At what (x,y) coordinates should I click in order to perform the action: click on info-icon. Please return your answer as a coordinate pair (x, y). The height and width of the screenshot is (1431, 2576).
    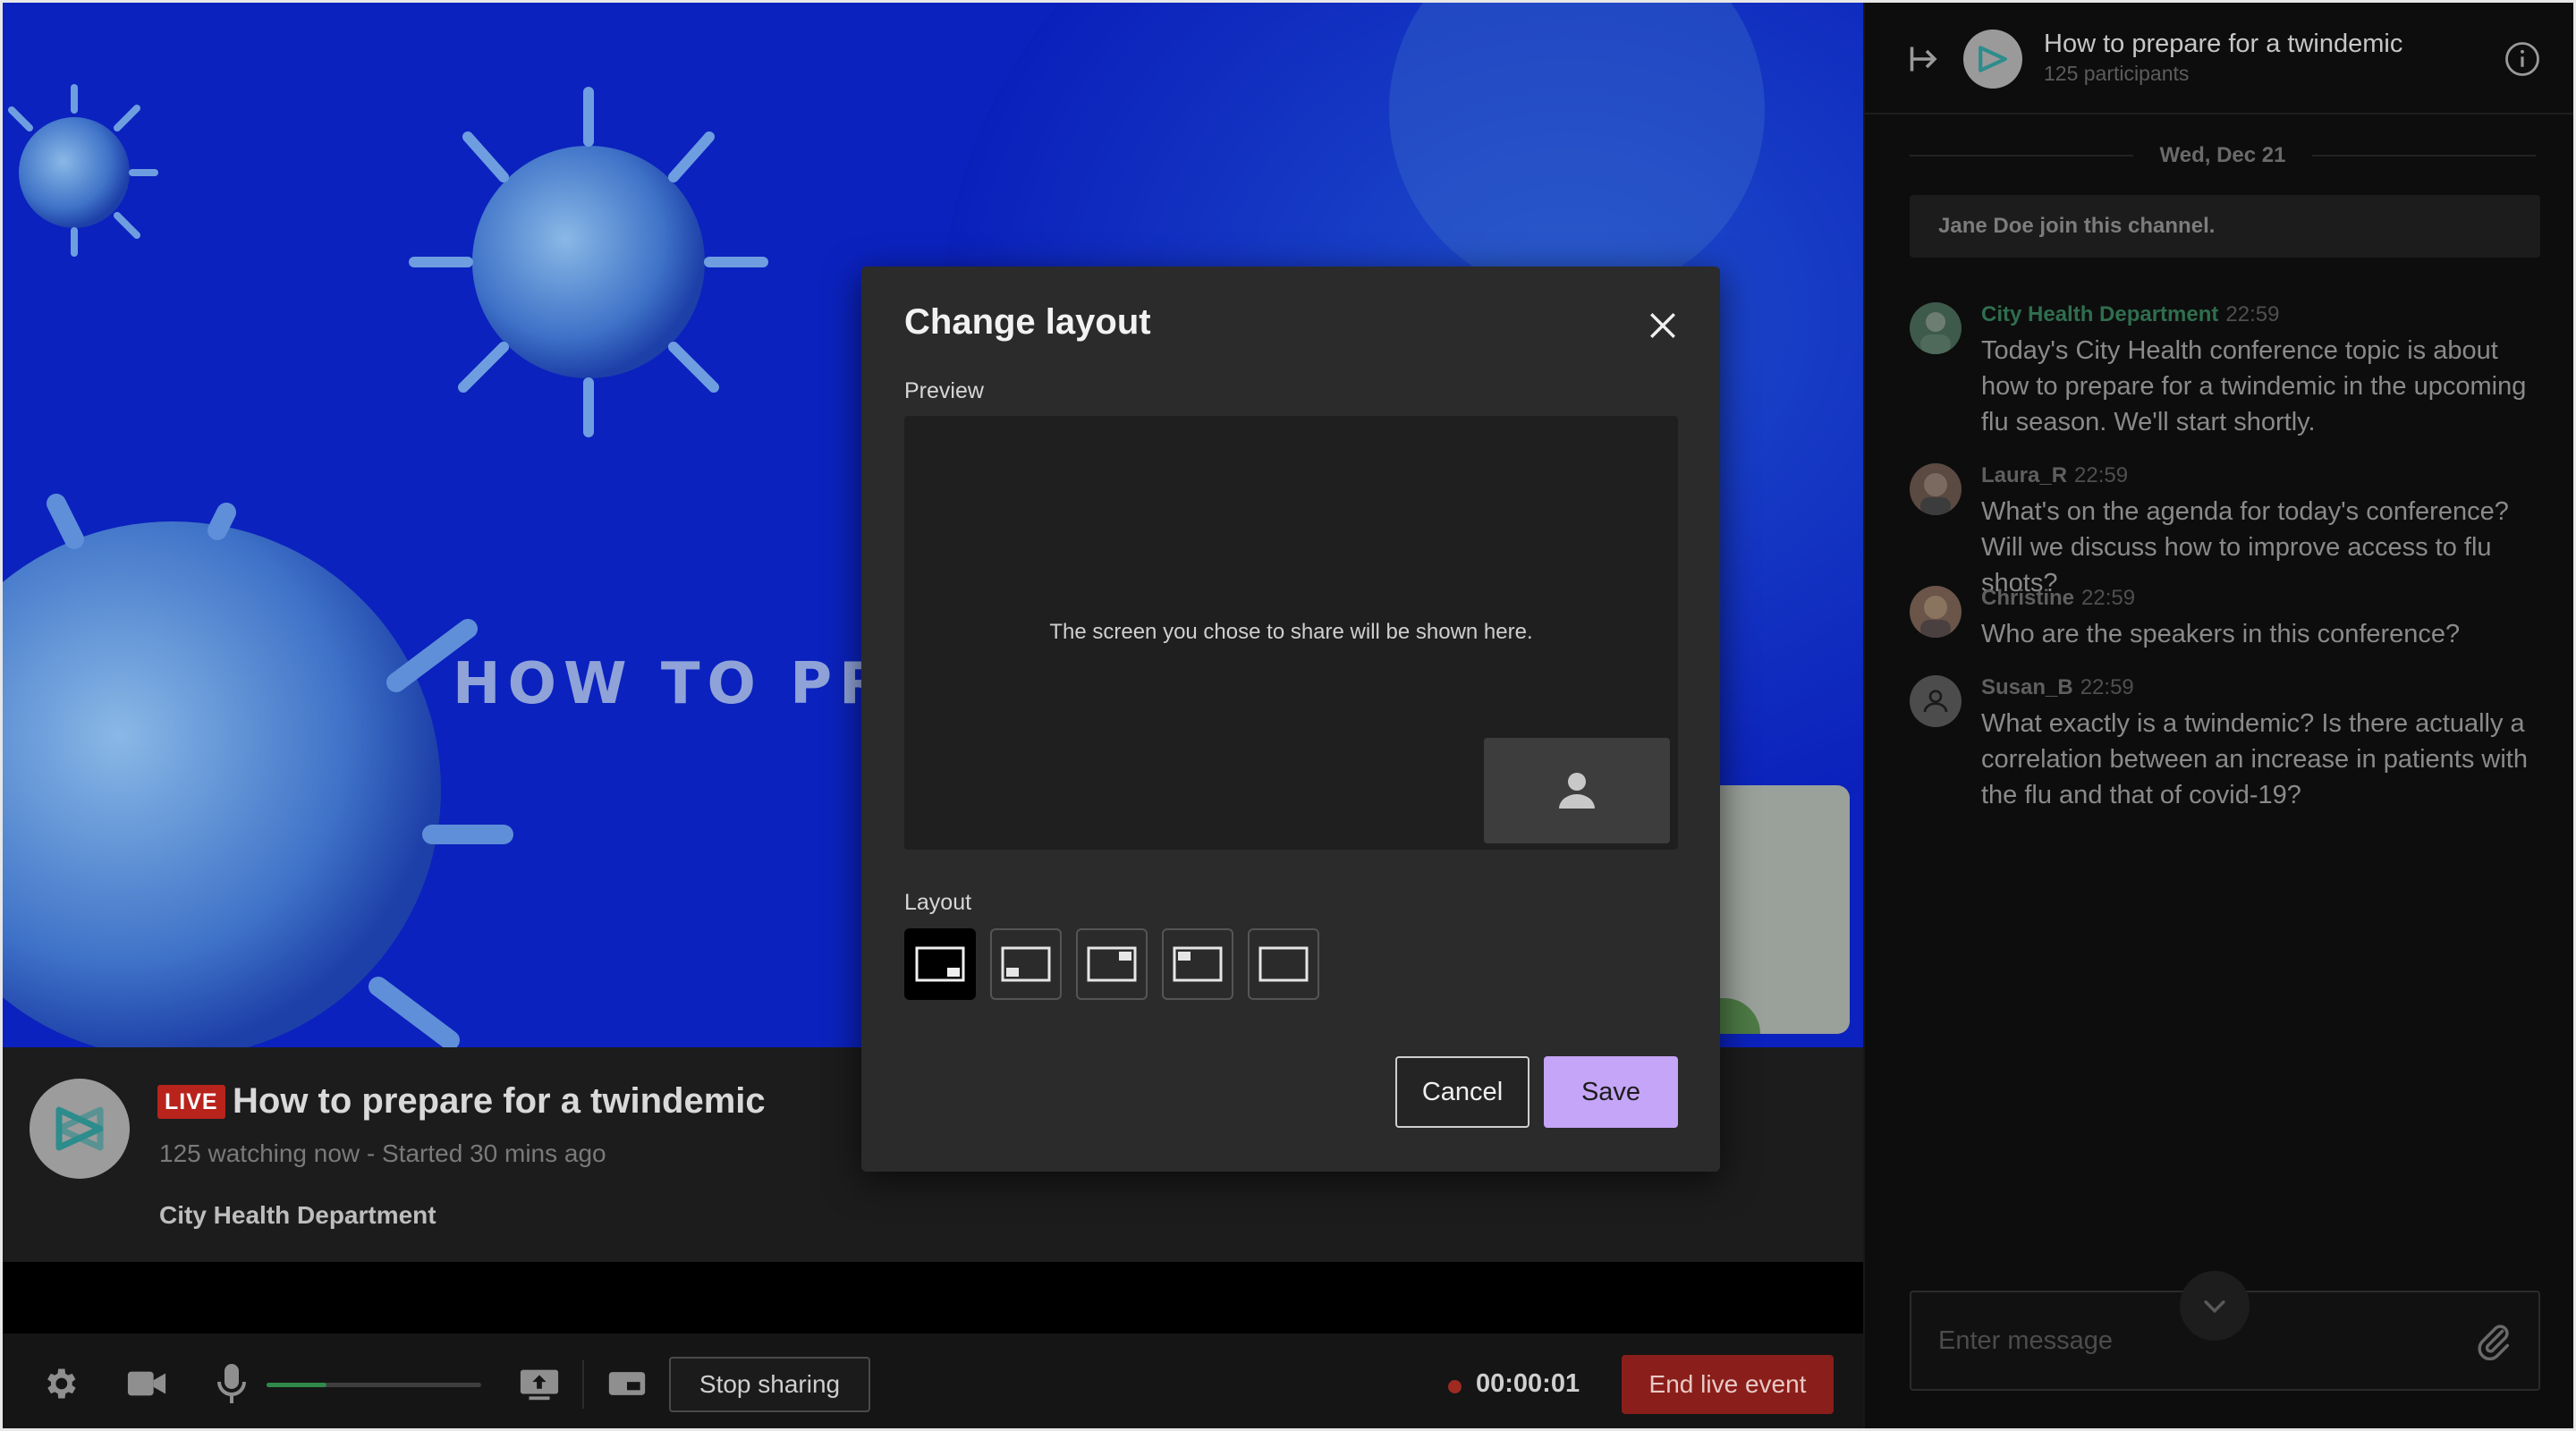
    Looking at the image, I should click on (2522, 59).